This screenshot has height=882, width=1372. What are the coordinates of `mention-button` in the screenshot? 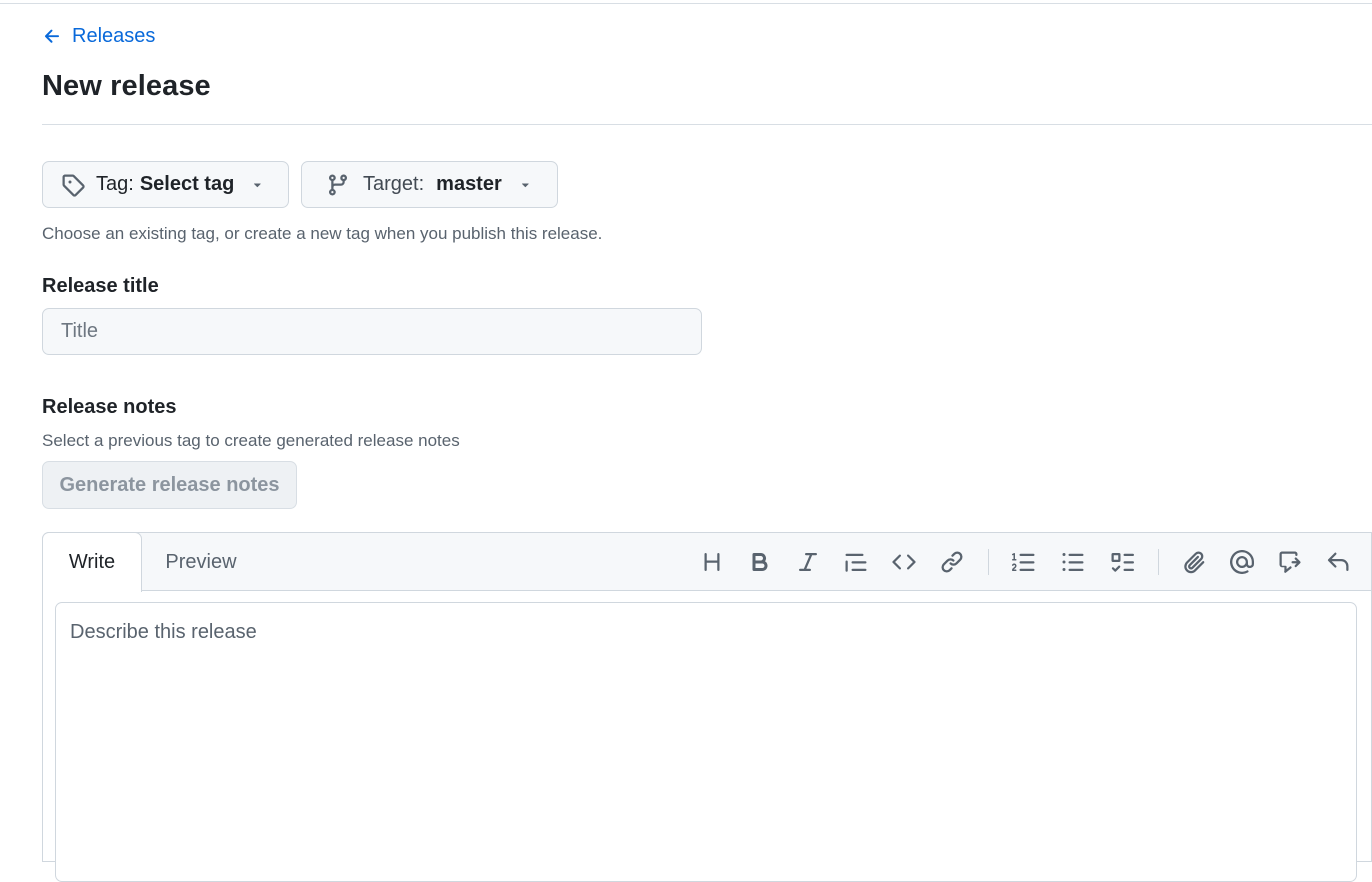 It's located at (1242, 562).